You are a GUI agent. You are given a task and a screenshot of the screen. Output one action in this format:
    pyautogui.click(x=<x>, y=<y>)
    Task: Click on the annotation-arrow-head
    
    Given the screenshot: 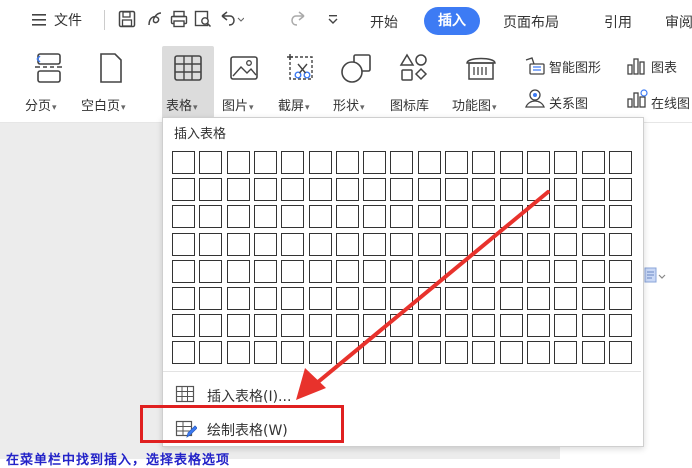 What is the action you would take?
    pyautogui.click(x=311, y=384)
    